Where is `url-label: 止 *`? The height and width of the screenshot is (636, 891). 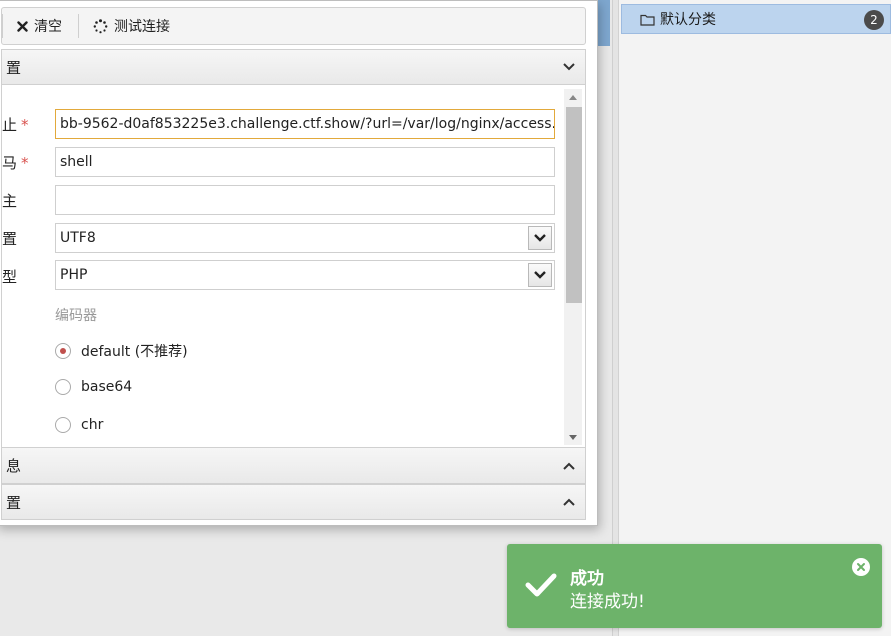
url-label: 止 * is located at coordinates (15, 125).